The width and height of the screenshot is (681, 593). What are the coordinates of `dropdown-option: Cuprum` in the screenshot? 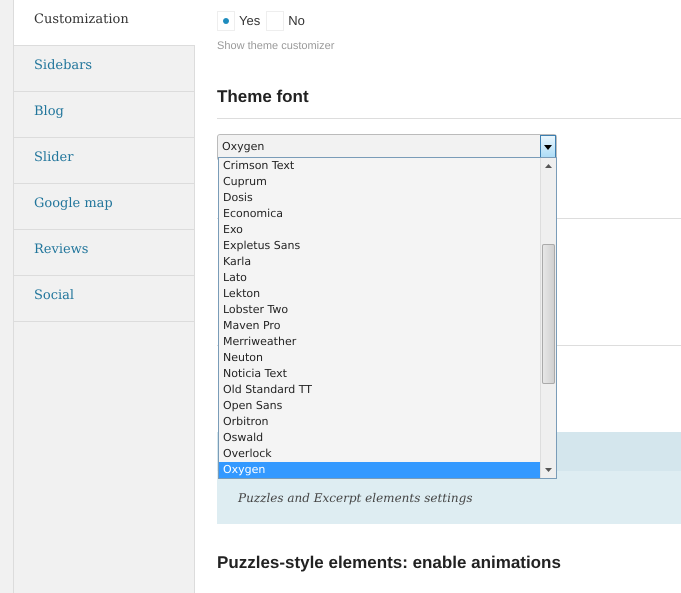 It's located at (379, 182).